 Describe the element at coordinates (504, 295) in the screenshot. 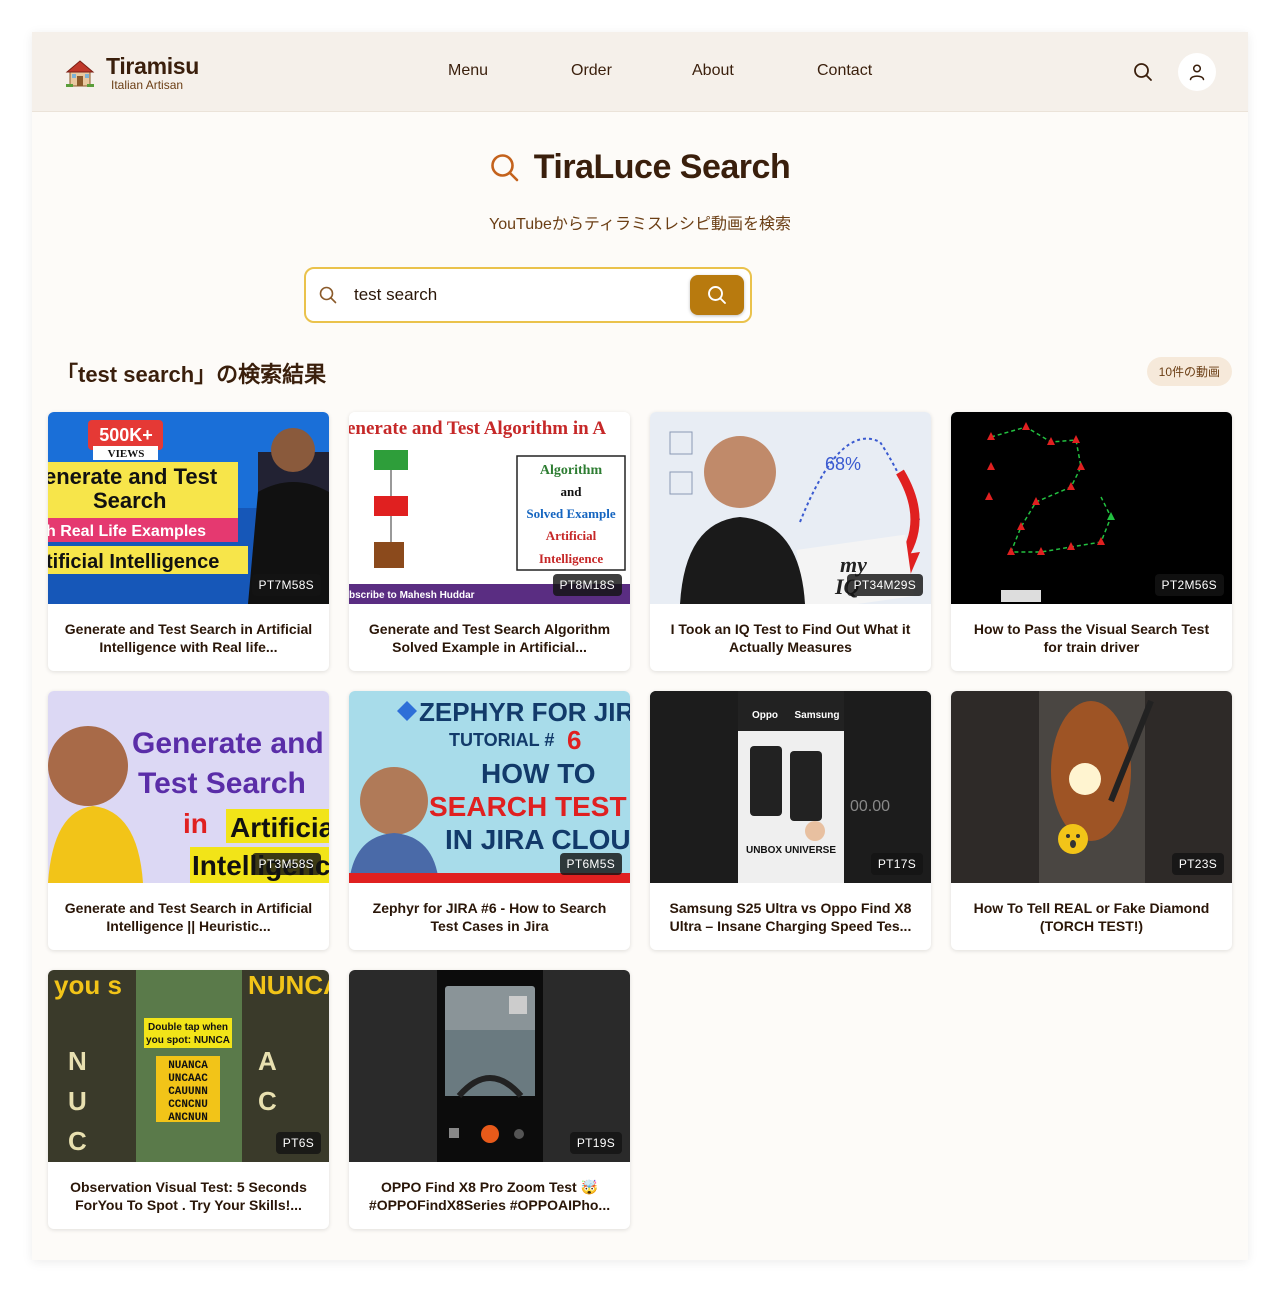

I see `search-input` at that location.